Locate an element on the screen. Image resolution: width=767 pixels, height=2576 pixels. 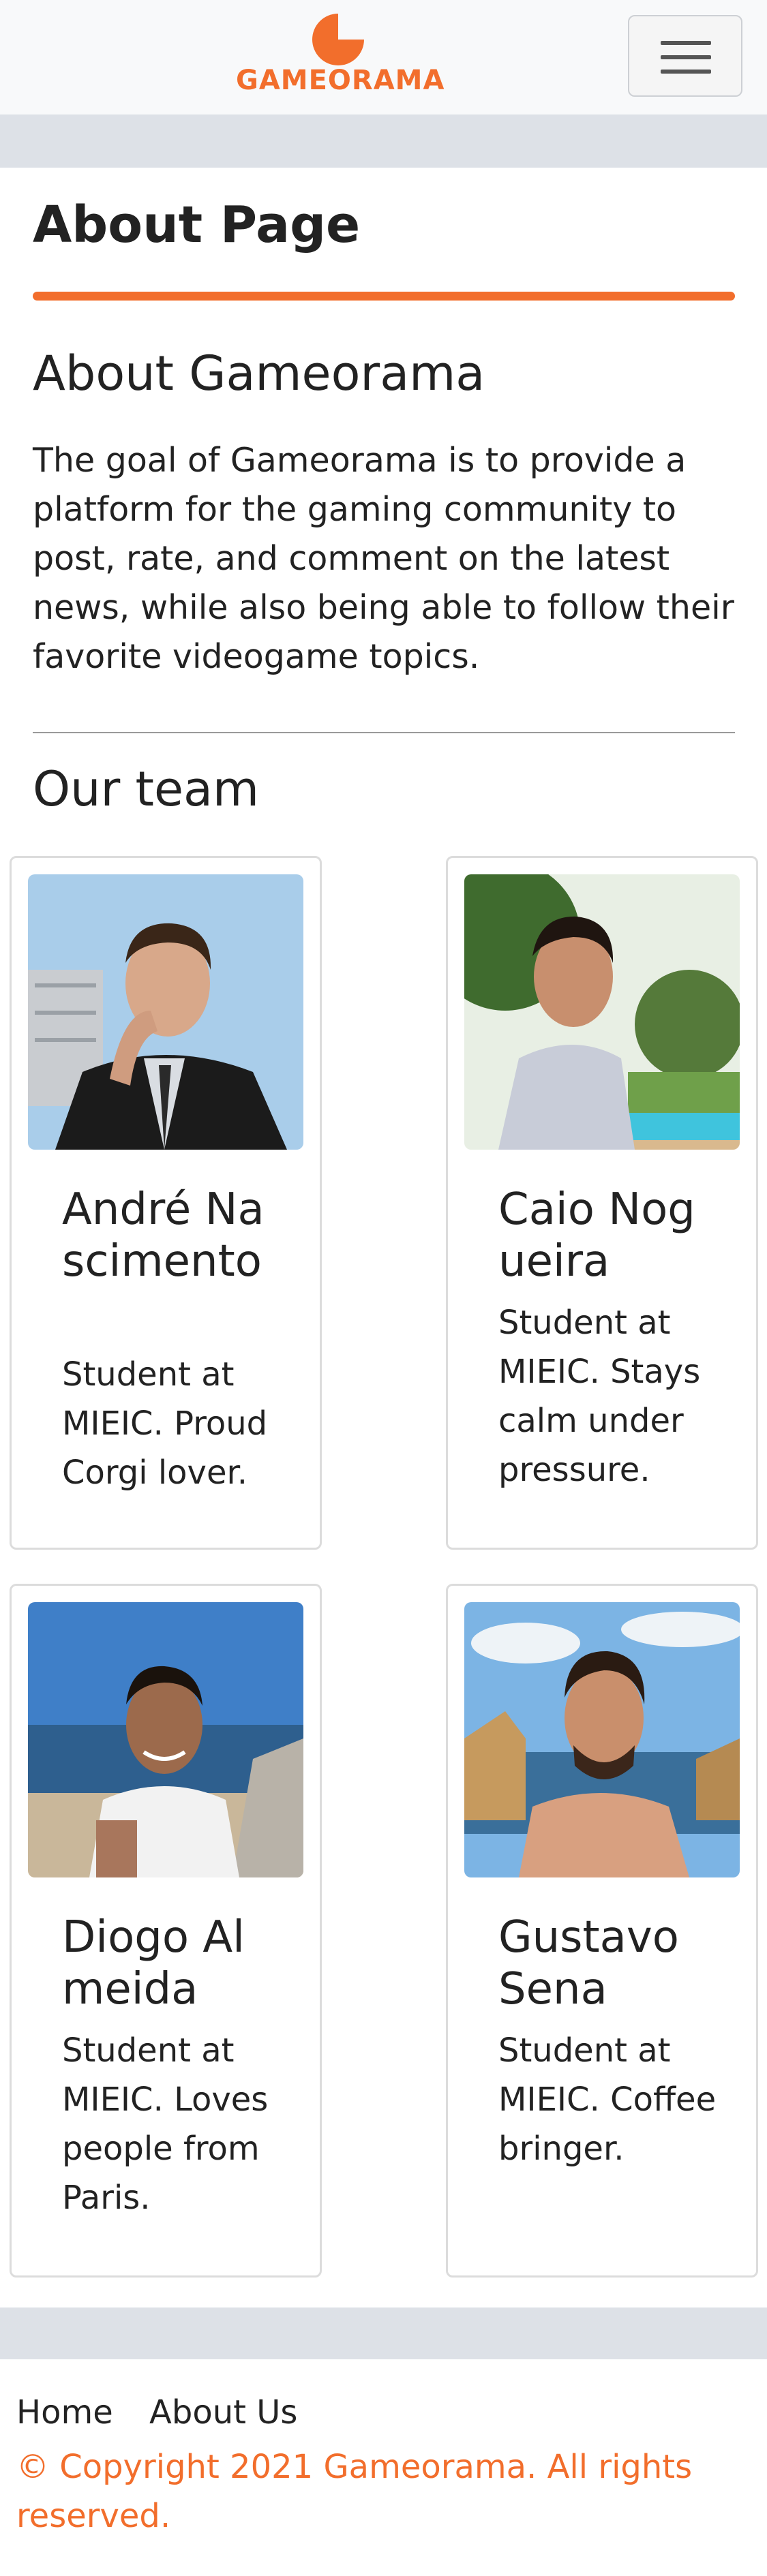
member-name: André Nascimento is located at coordinates (164, 1235).